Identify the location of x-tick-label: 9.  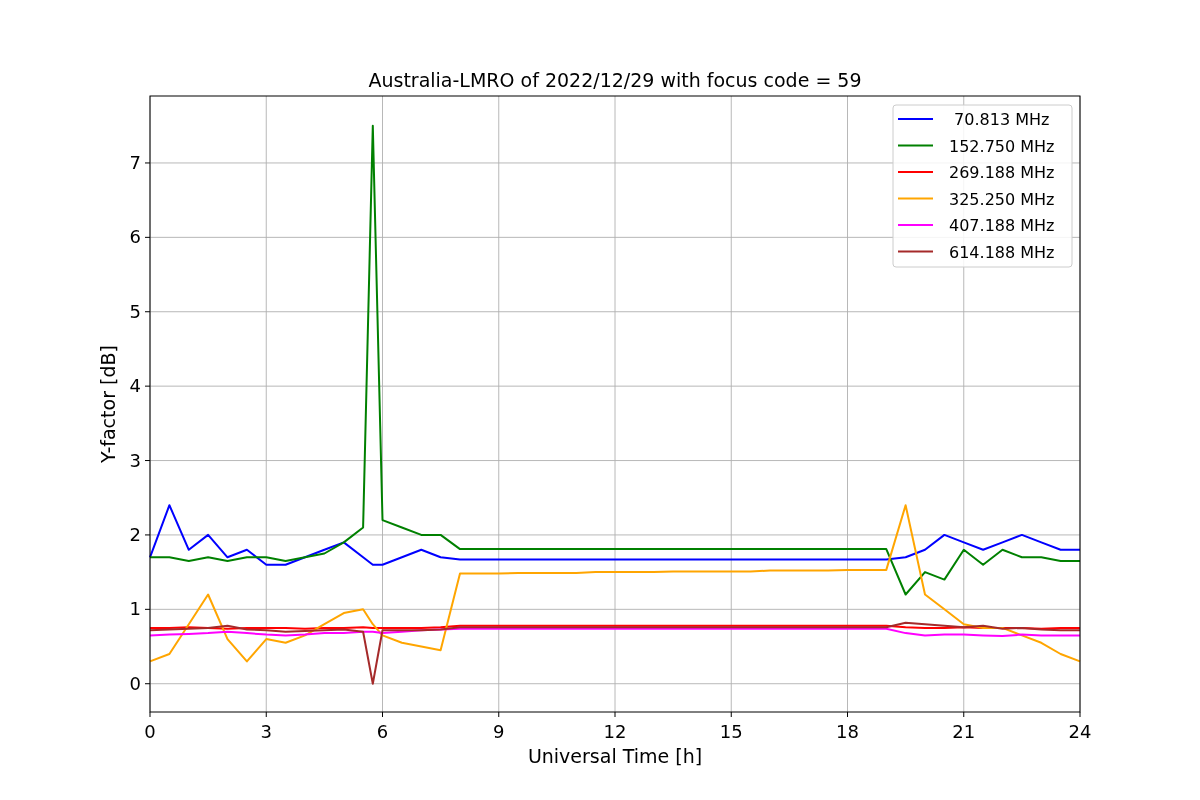
(499, 731).